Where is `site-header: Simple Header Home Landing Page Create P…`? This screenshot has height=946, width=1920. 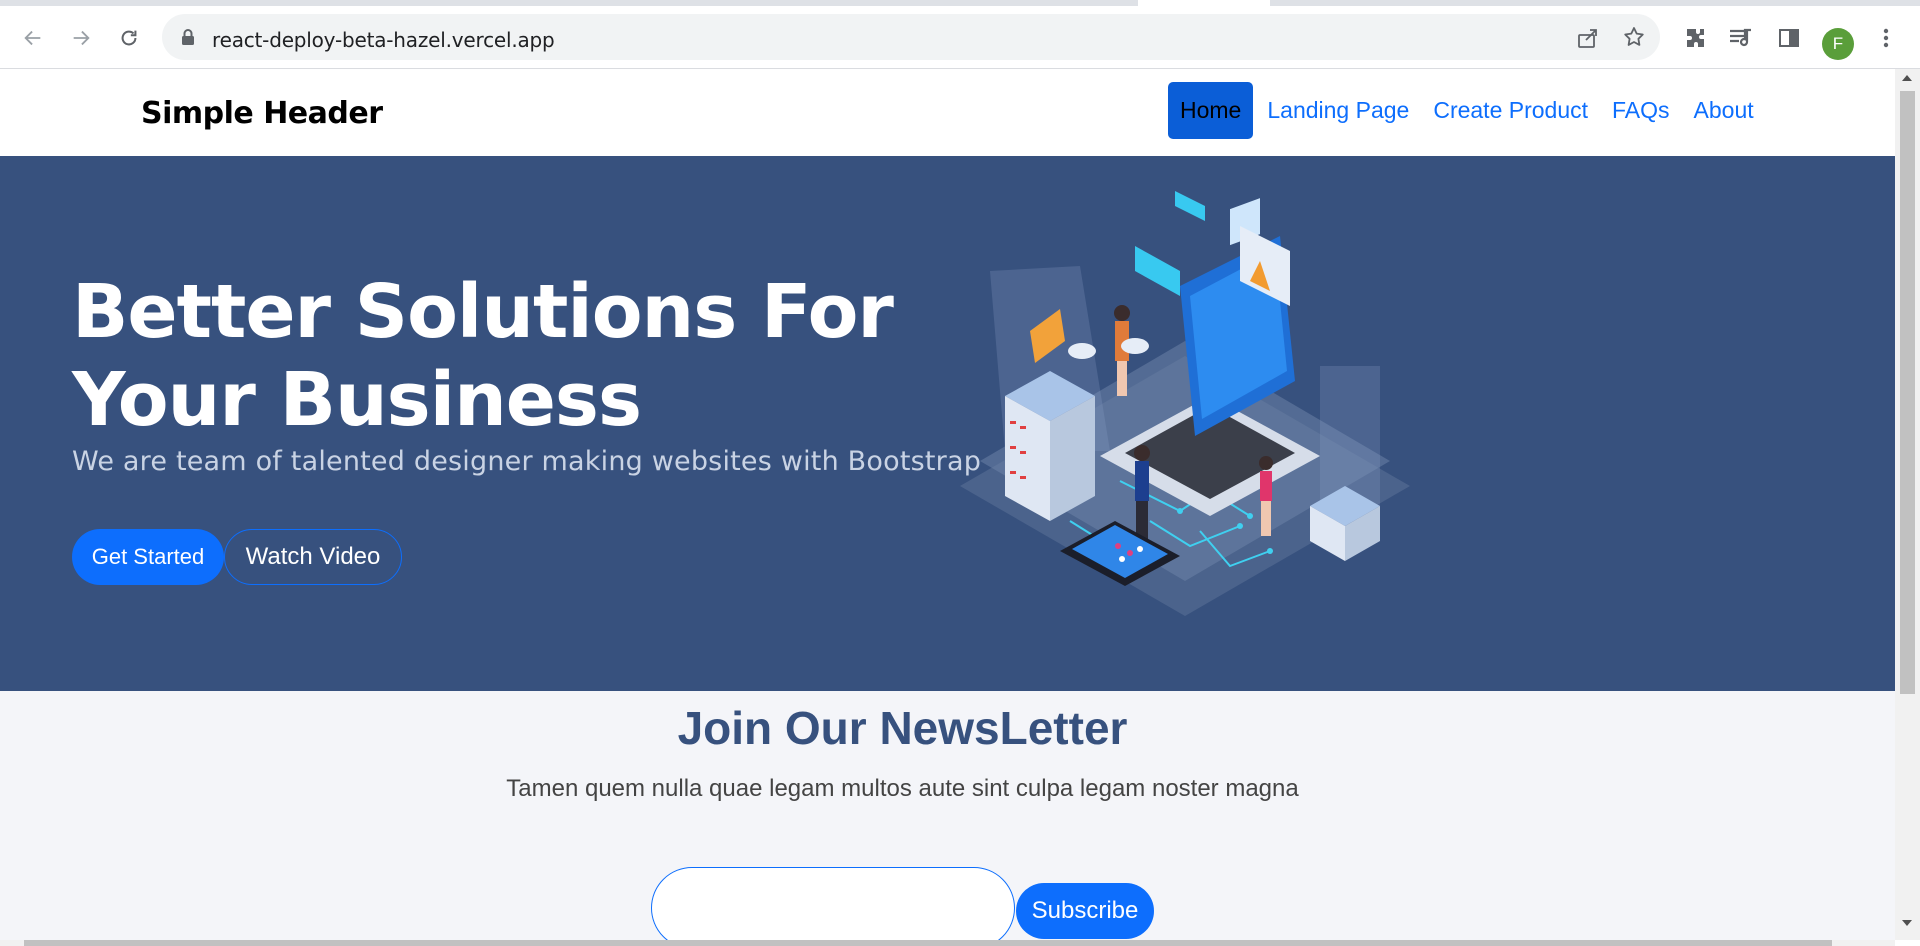
site-header: Simple Header Home Landing Page Create P… is located at coordinates (947, 113).